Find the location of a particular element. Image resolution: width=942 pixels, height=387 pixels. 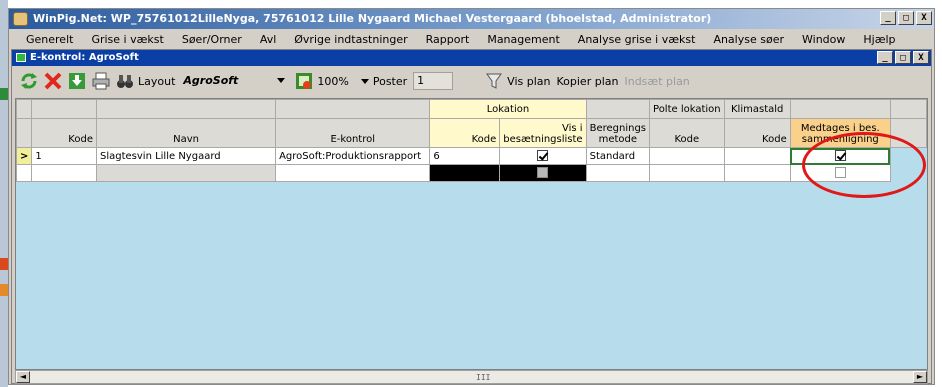

vis-i-checkbox-new is located at coordinates (543, 173).